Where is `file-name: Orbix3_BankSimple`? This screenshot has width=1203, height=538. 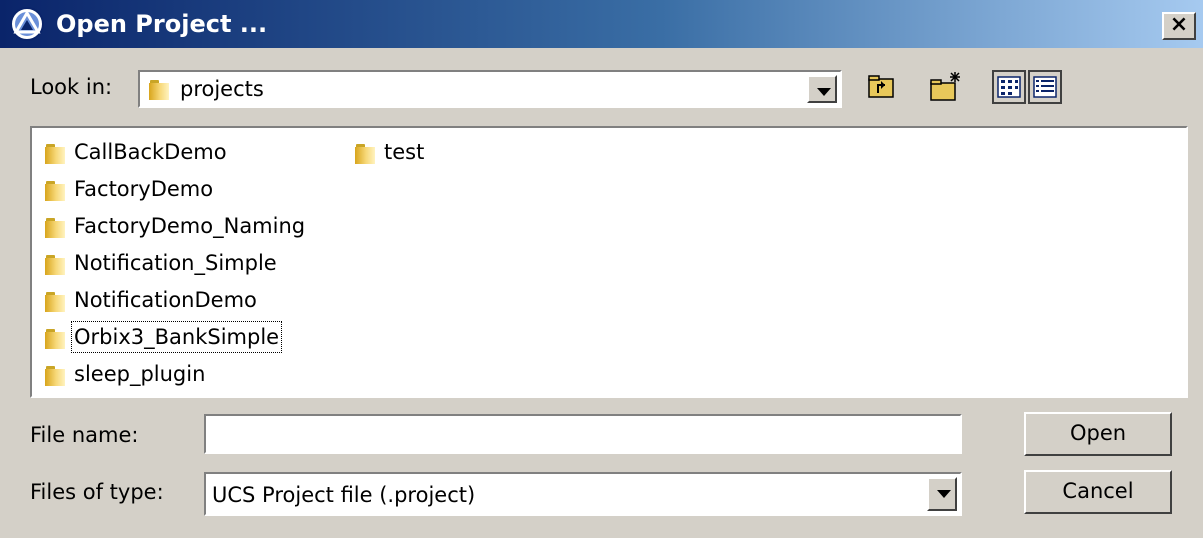
file-name: Orbix3_BankSimple is located at coordinates (176, 337).